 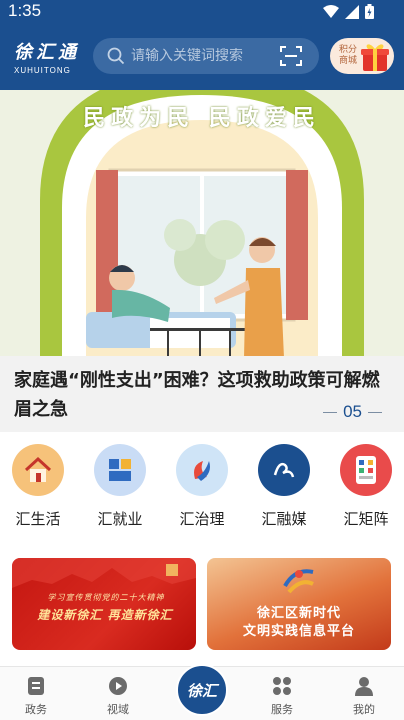 I want to click on promo-right-line2: 文明实践信息平台, so click(x=298, y=631).